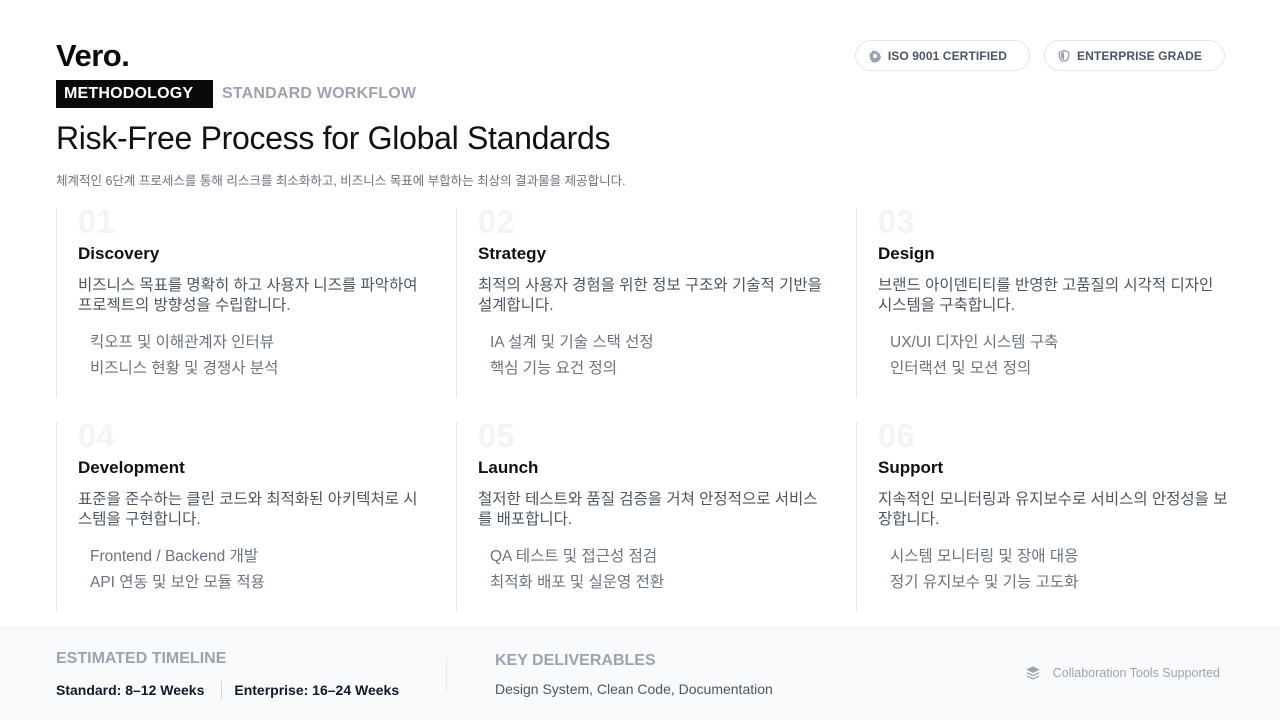 The width and height of the screenshot is (1280, 720). What do you see at coordinates (974, 356) in the screenshot?
I see `step-items: UX/UI 디자인 시스템 구축 인터랙션 및 모션 정의` at bounding box center [974, 356].